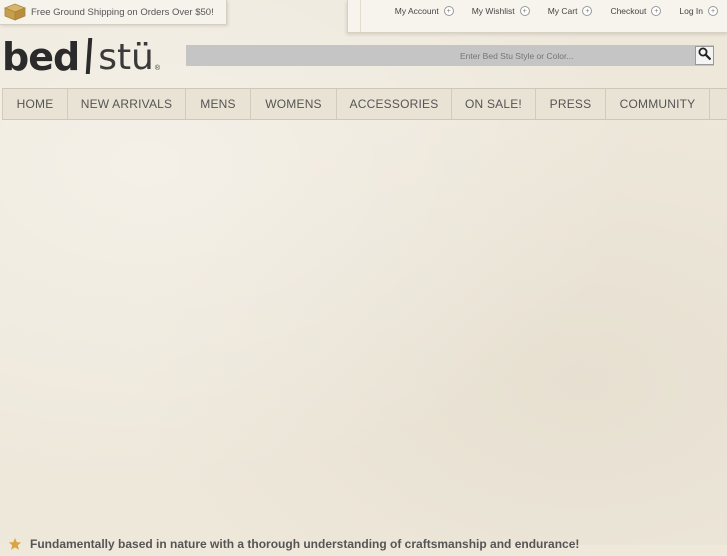 This screenshot has width=727, height=556. I want to click on my-cart-label: My Cart, so click(562, 11).